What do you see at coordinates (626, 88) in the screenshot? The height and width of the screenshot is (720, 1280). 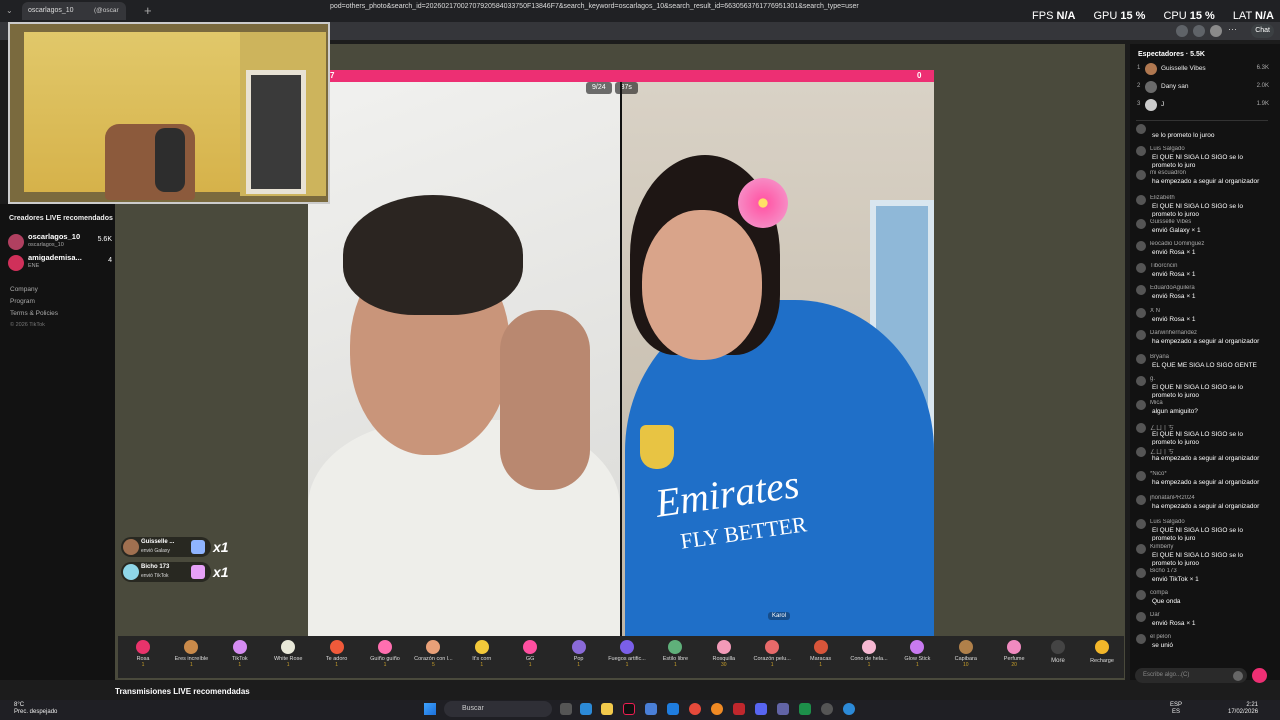 I see `battle-timer: 37s` at bounding box center [626, 88].